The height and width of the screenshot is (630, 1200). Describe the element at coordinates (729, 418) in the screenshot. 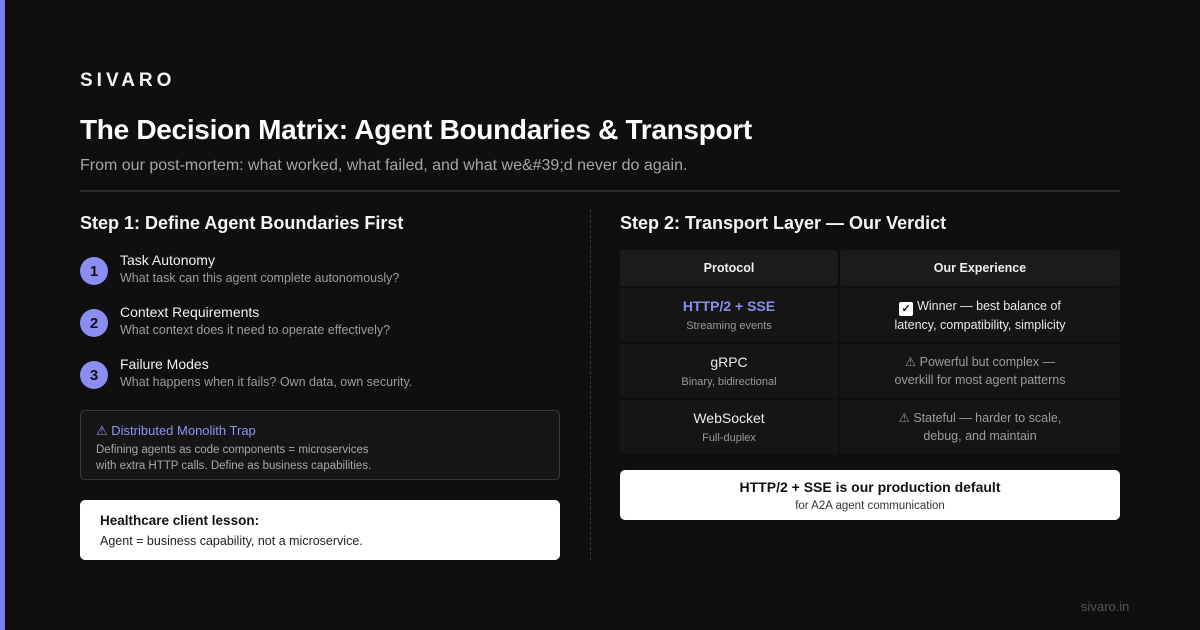

I see `protocol-name: WebSocket` at that location.